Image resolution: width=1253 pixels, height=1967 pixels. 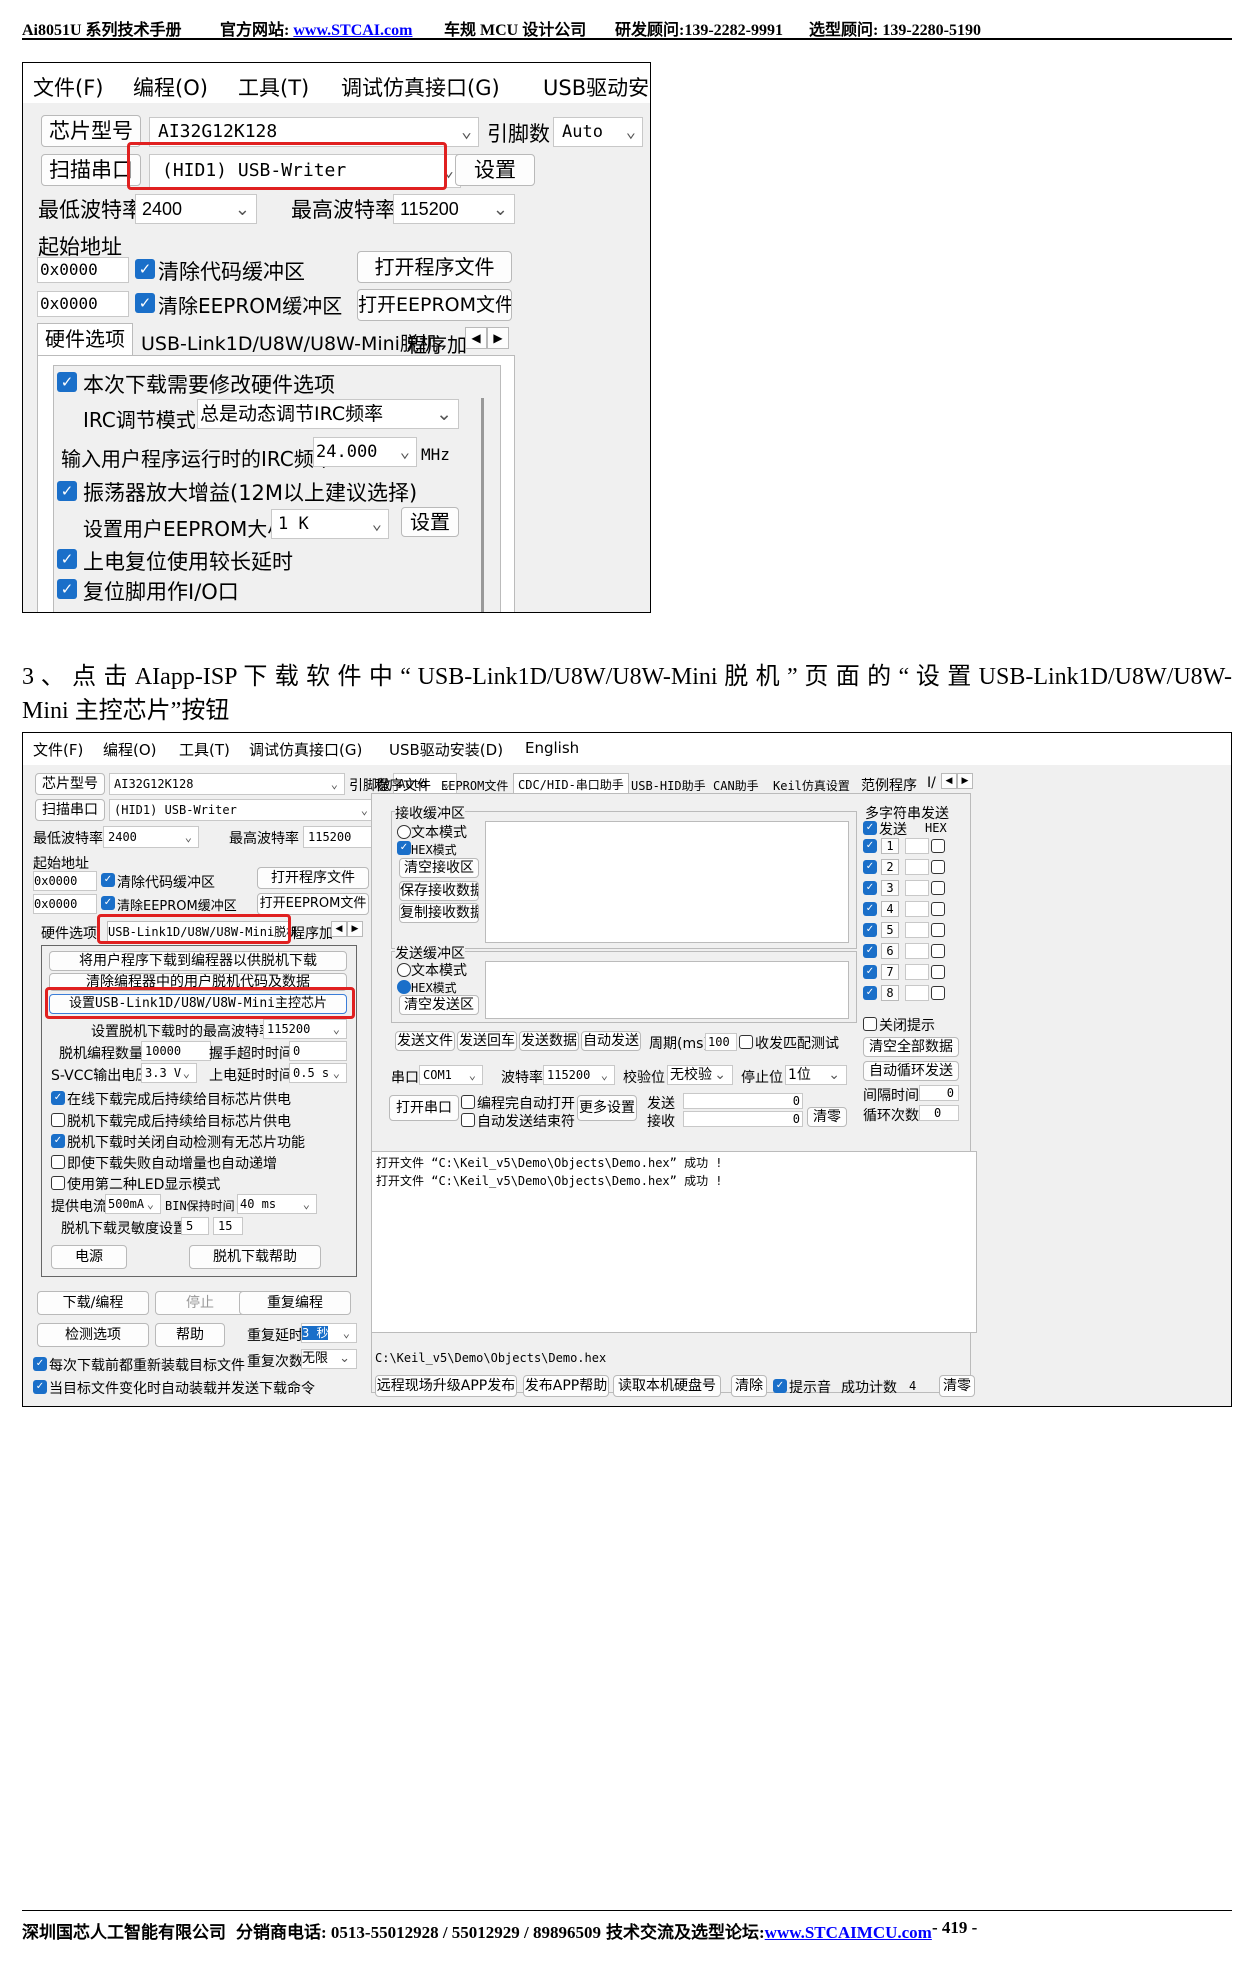 I want to click on read-disk-button: 读取本机硬盘号, so click(x=667, y=1386).